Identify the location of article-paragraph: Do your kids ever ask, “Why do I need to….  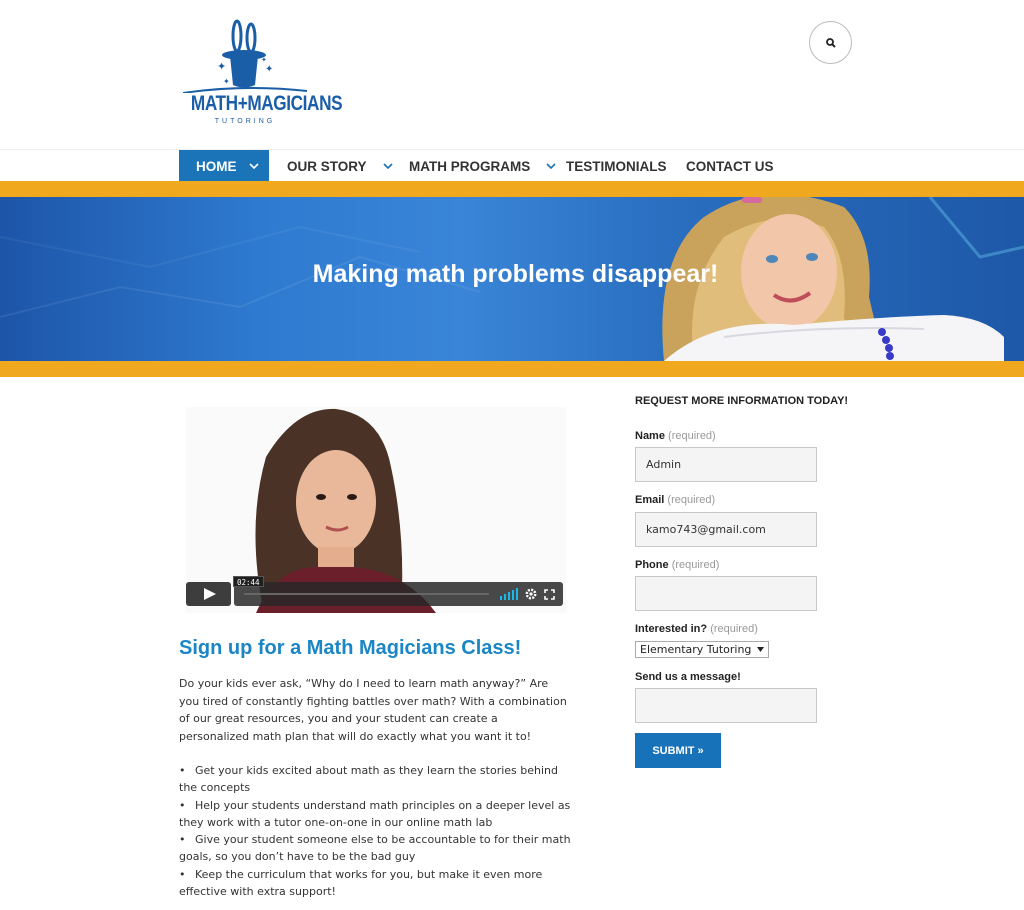
(373, 710).